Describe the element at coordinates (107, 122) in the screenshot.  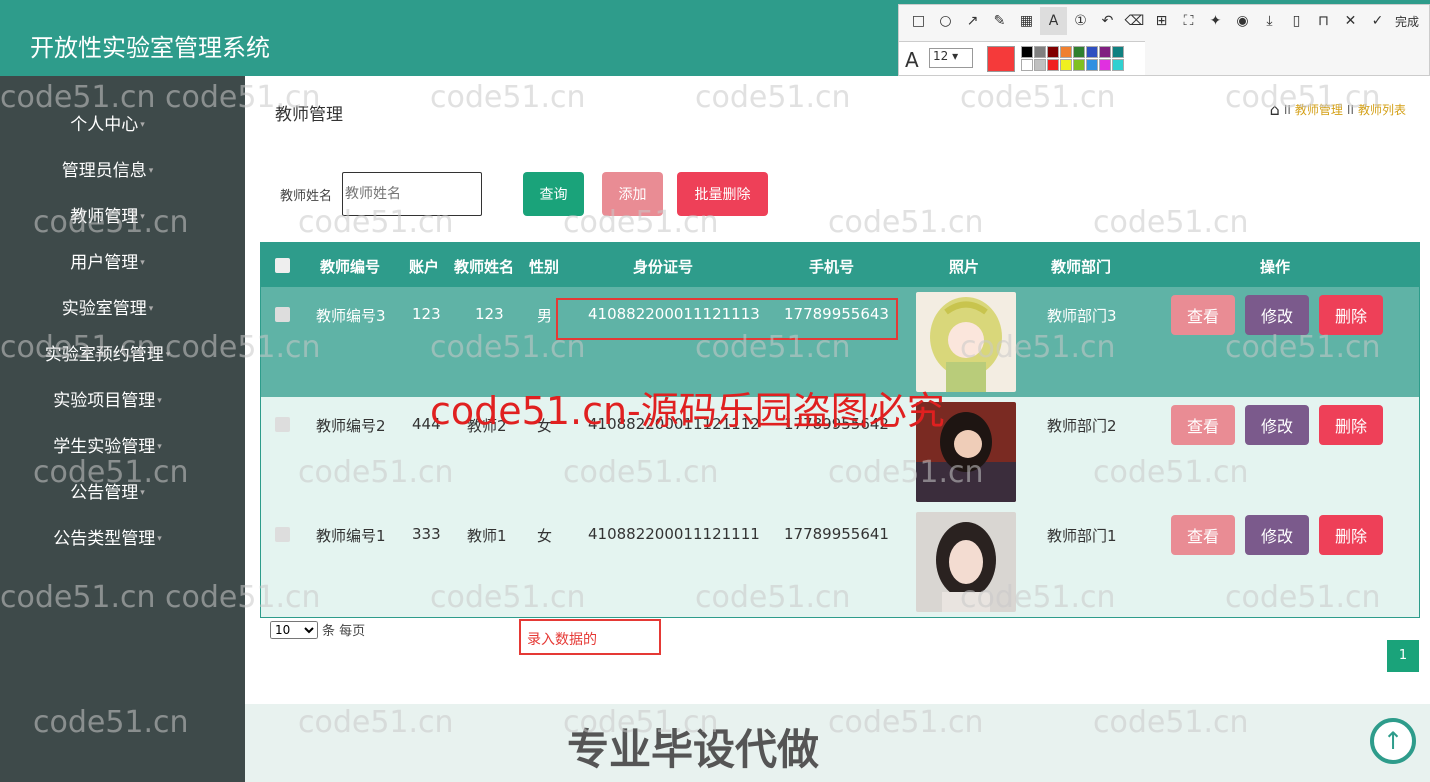
I see `sidebar-item-personal-center: 个人中心 ▾` at that location.